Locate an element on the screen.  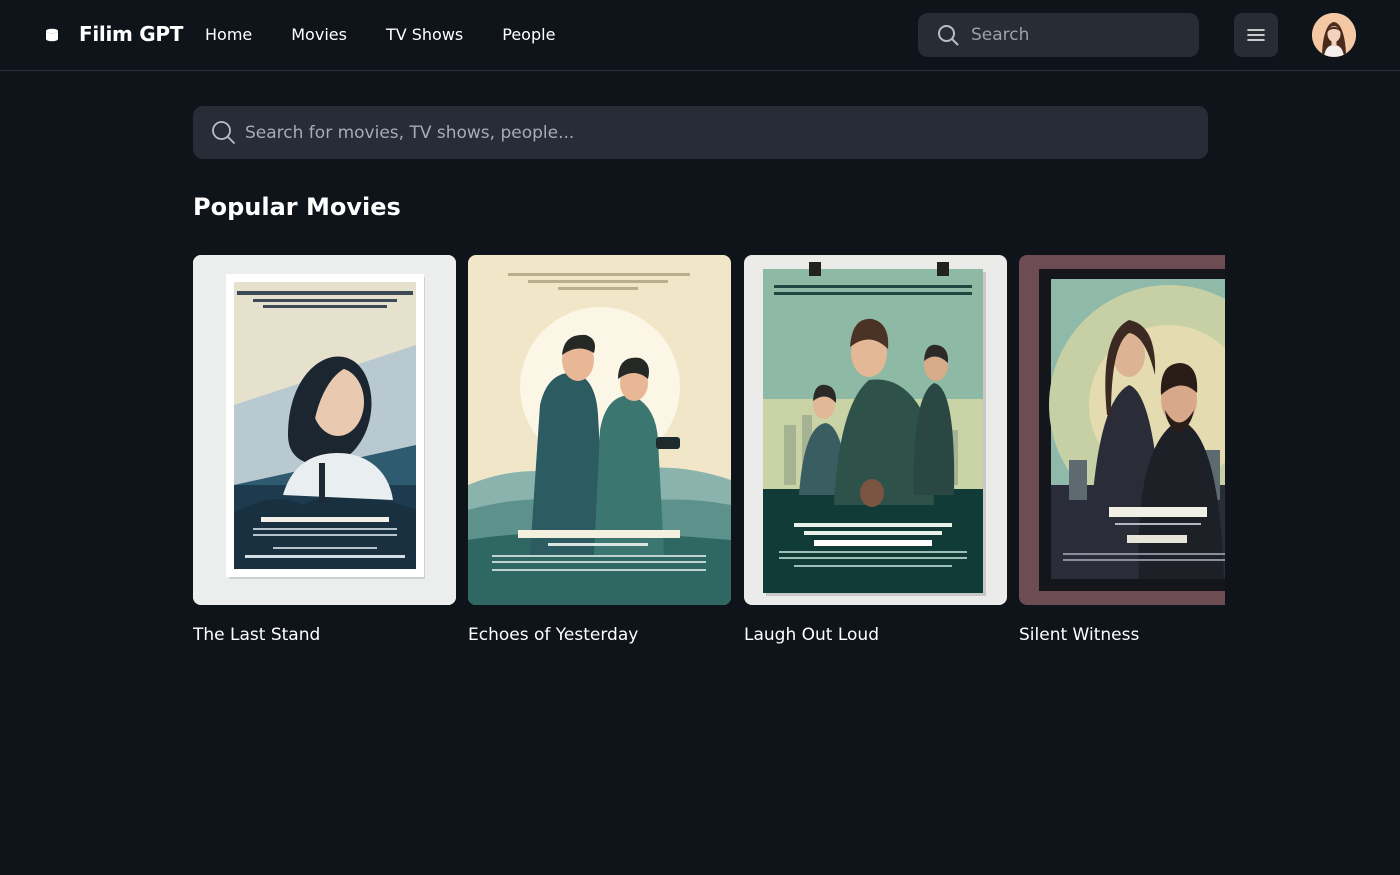
section-title: Popular Movies is located at coordinates (297, 207).